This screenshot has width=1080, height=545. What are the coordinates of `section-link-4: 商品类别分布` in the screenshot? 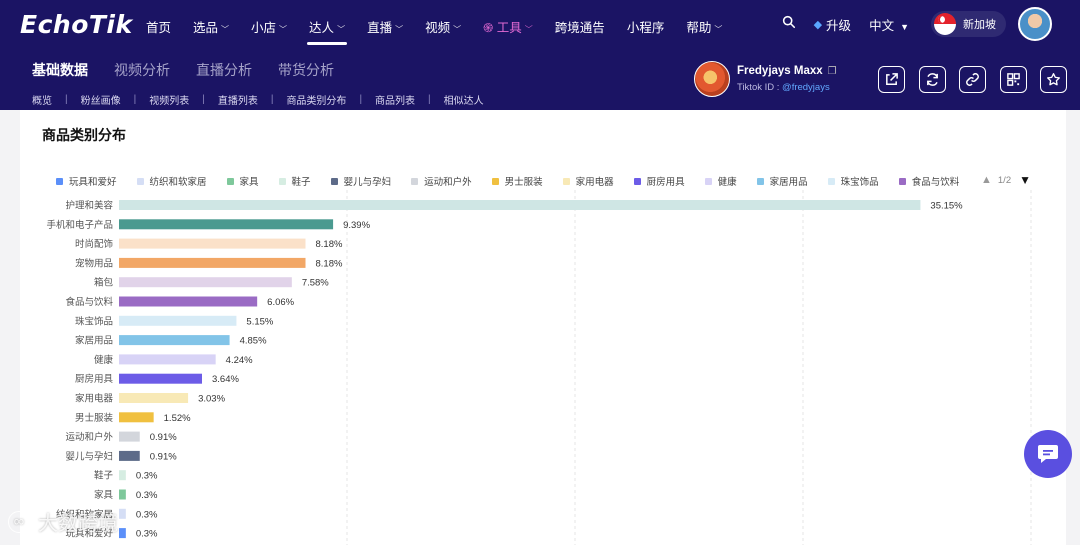 It's located at (316, 99).